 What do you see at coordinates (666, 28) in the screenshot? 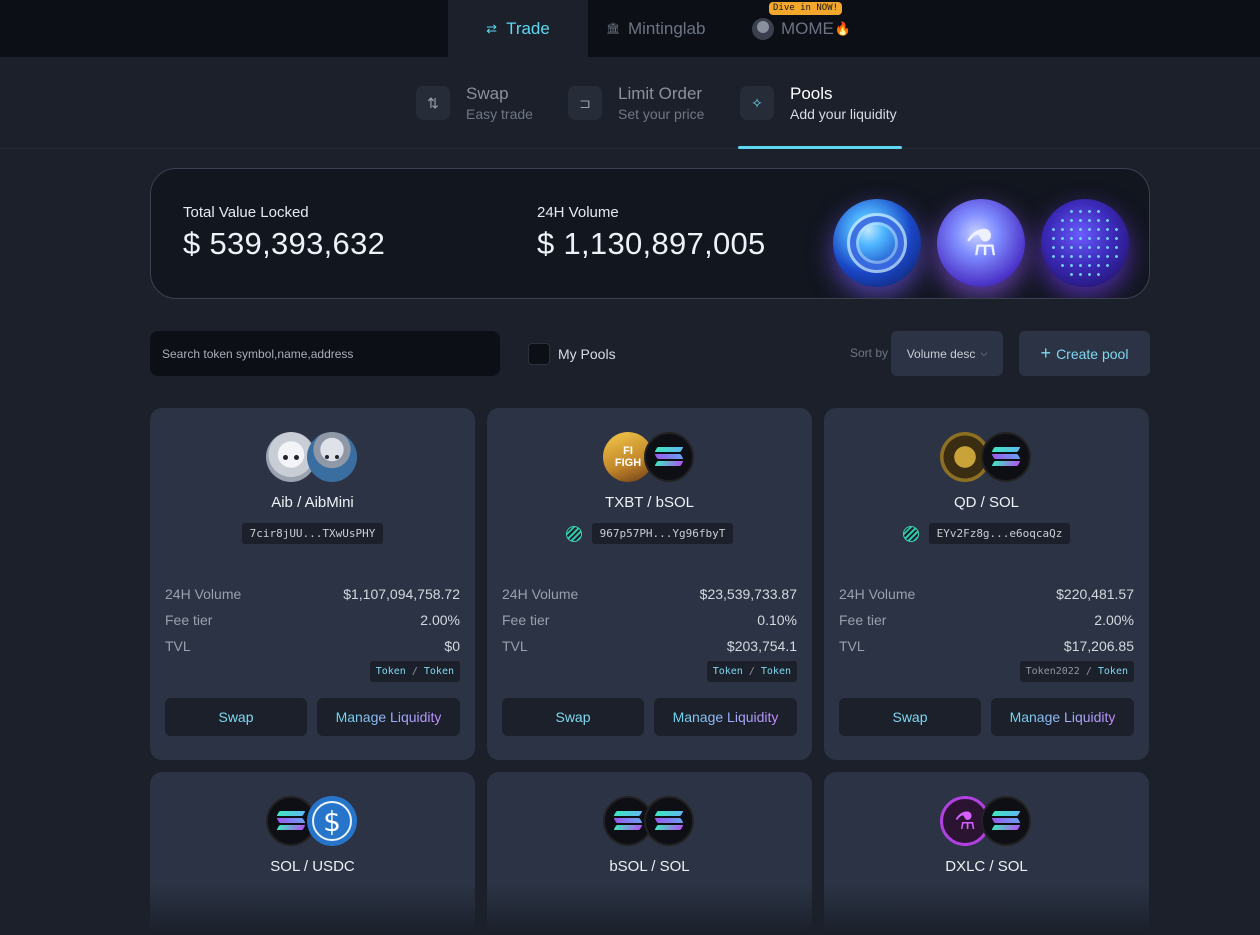
I see `tab-mintinglab-label: Mintinglab` at bounding box center [666, 28].